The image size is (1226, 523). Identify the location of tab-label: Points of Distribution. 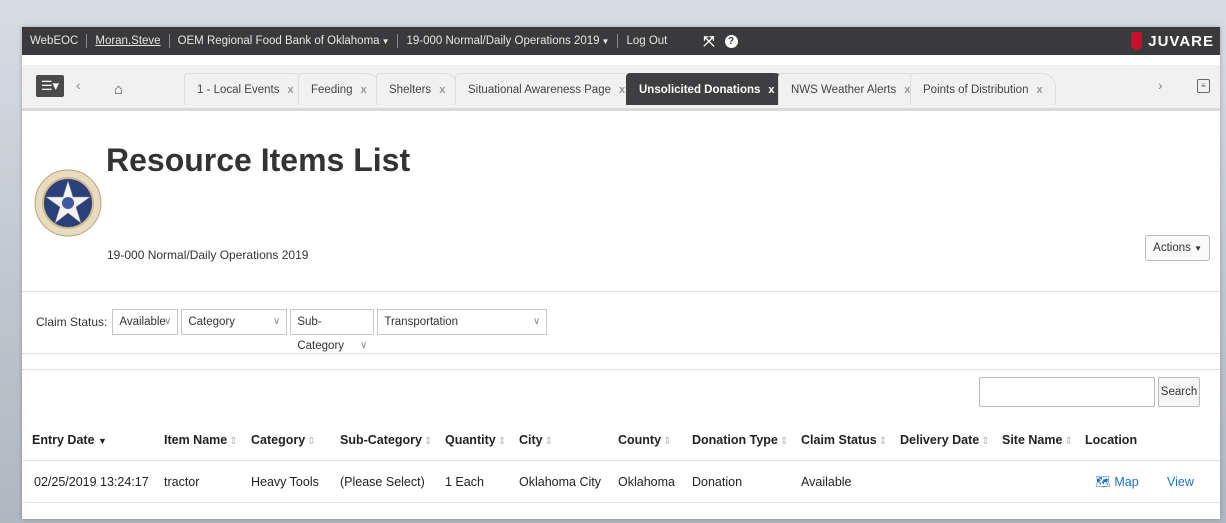
(976, 90).